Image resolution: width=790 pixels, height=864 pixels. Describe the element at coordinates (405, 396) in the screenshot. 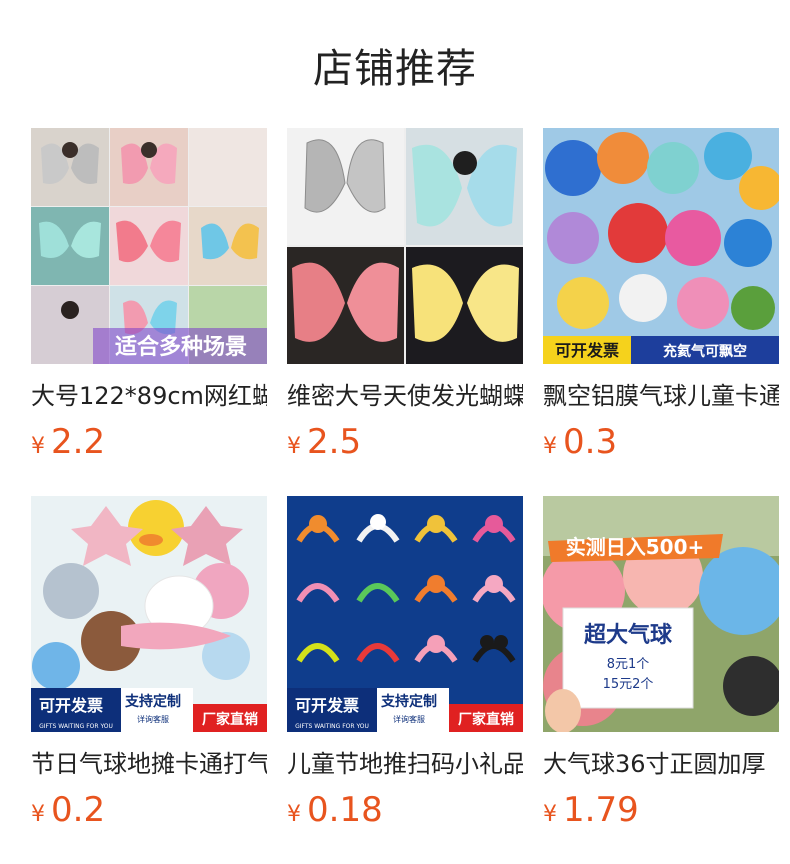

I see `product-name: 维密大号天使发光蝴蝶翅膀` at that location.